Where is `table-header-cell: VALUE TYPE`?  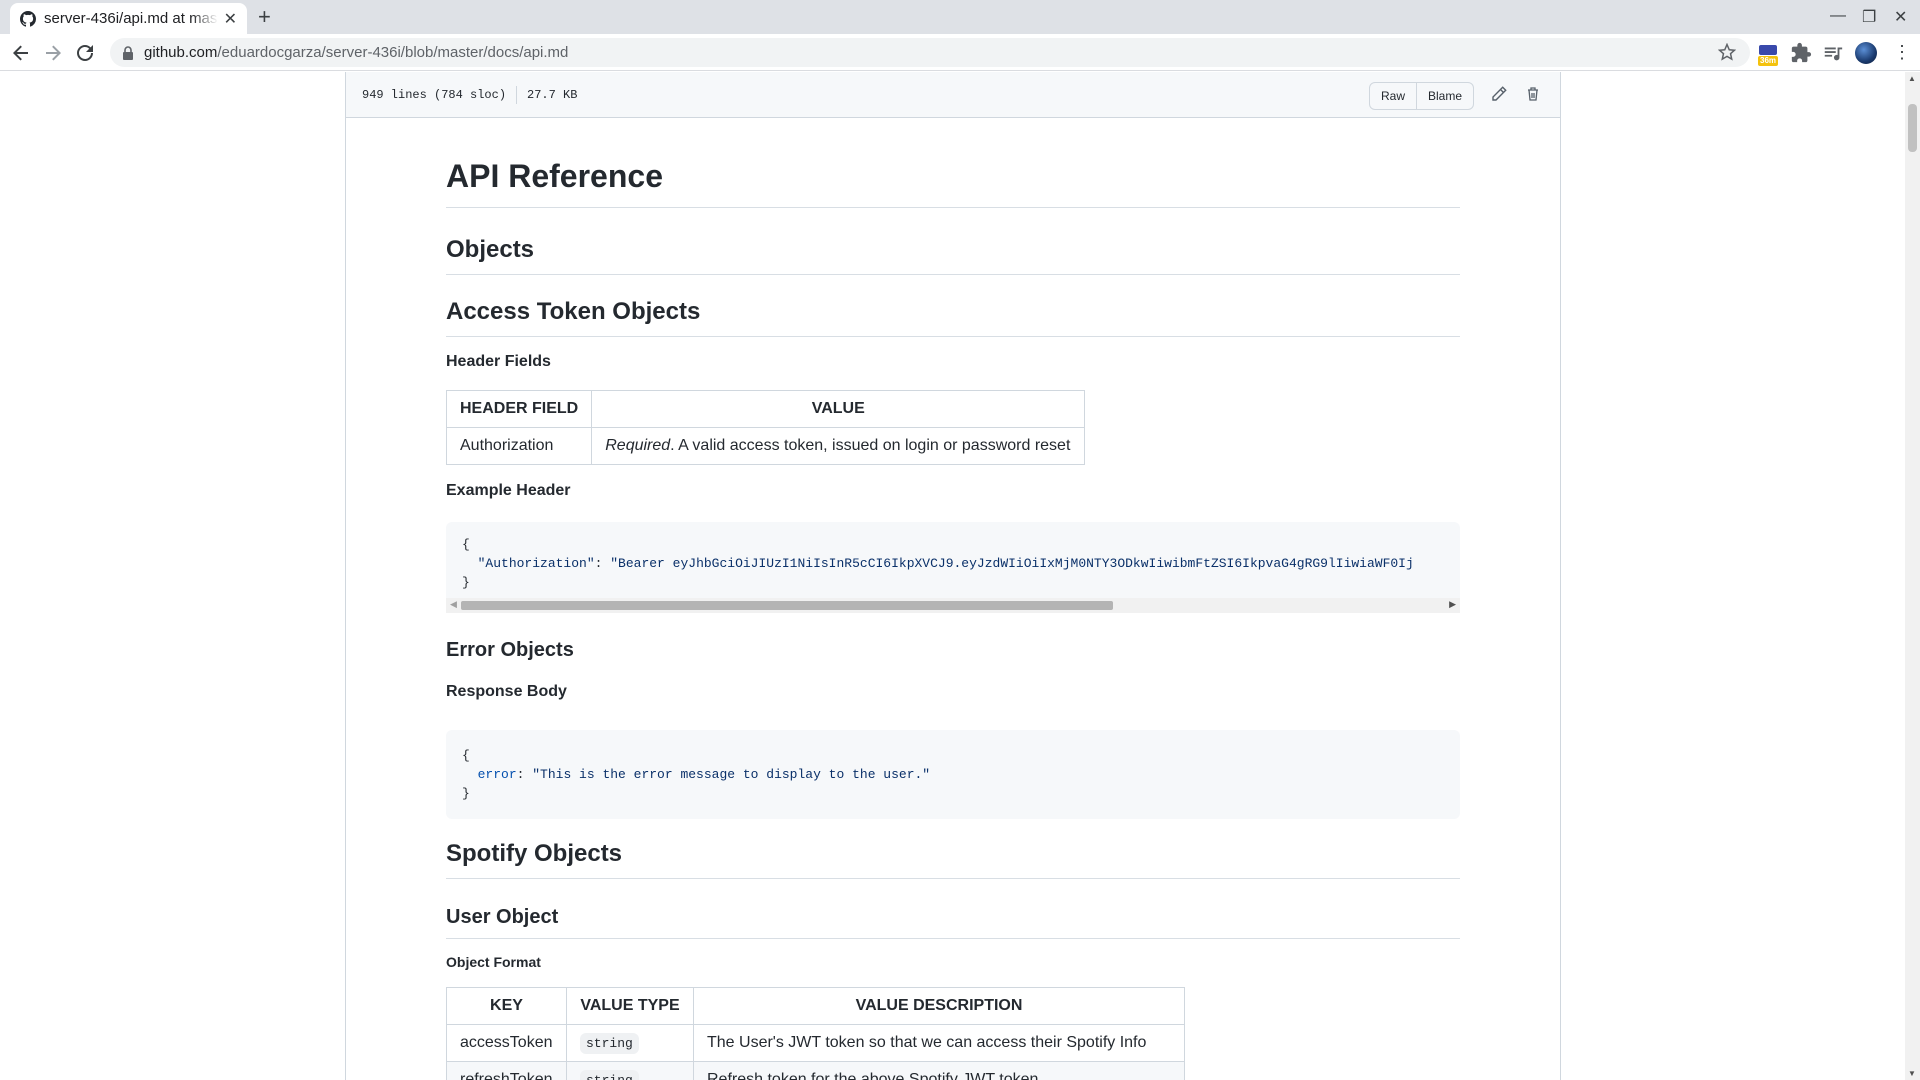 table-header-cell: VALUE TYPE is located at coordinates (630, 1006).